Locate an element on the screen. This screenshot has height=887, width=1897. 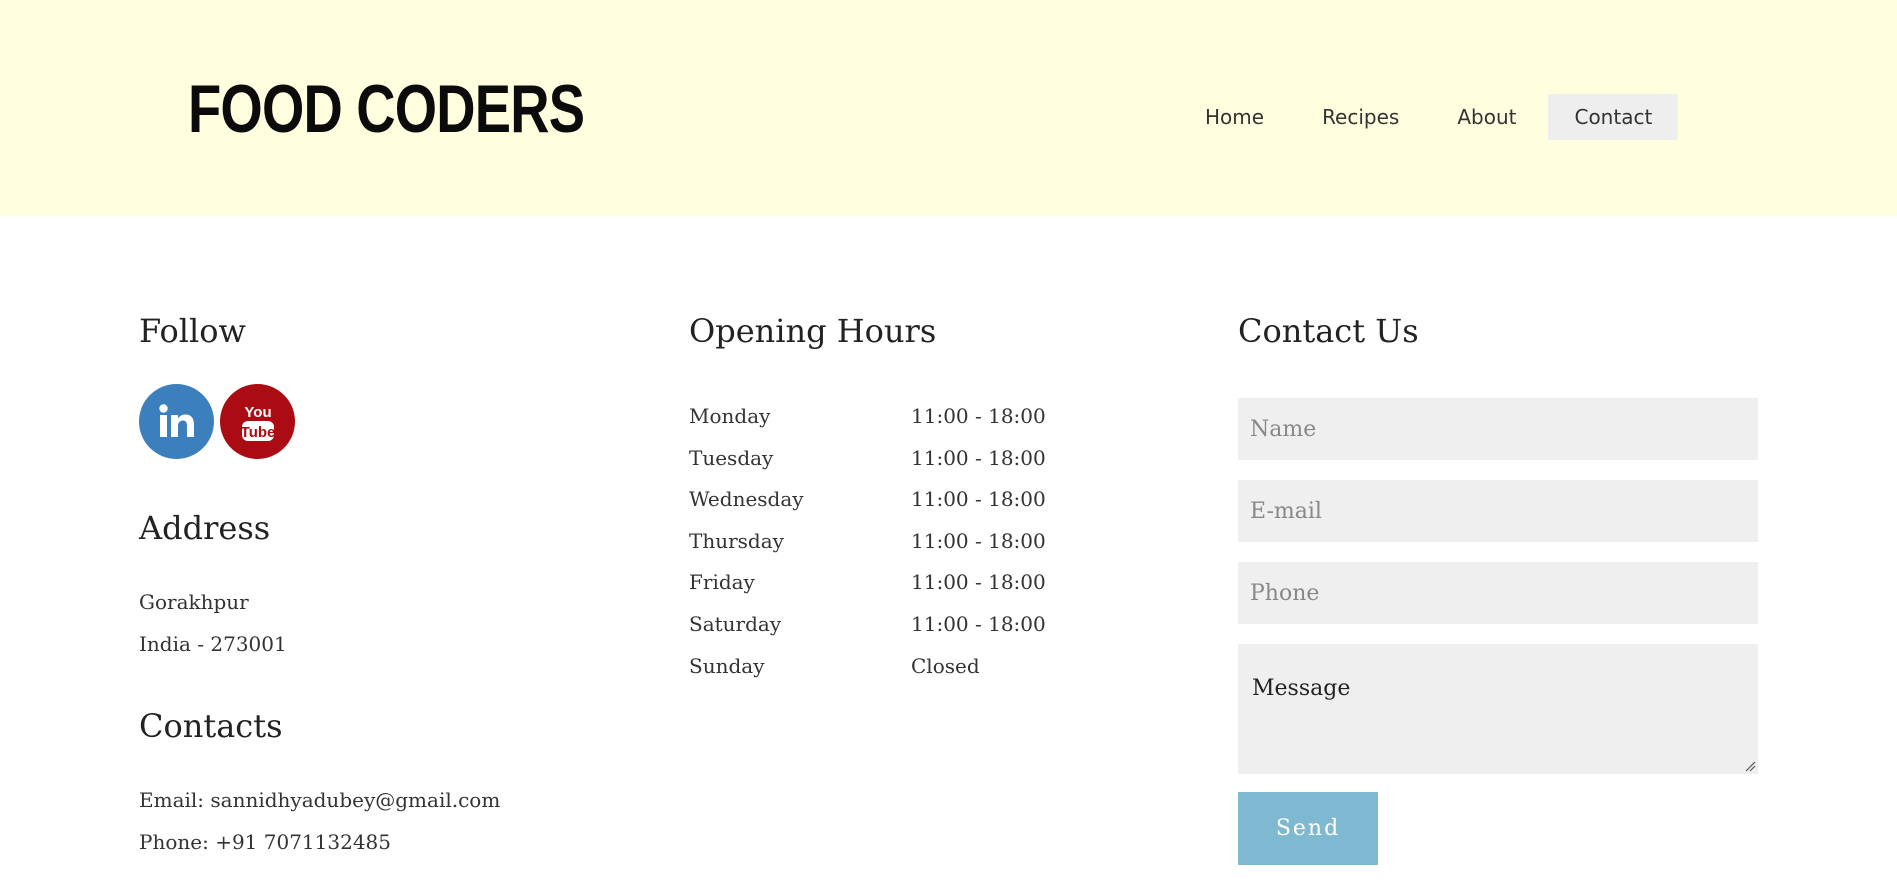
address-city: Gorakhpur is located at coordinates (194, 602).